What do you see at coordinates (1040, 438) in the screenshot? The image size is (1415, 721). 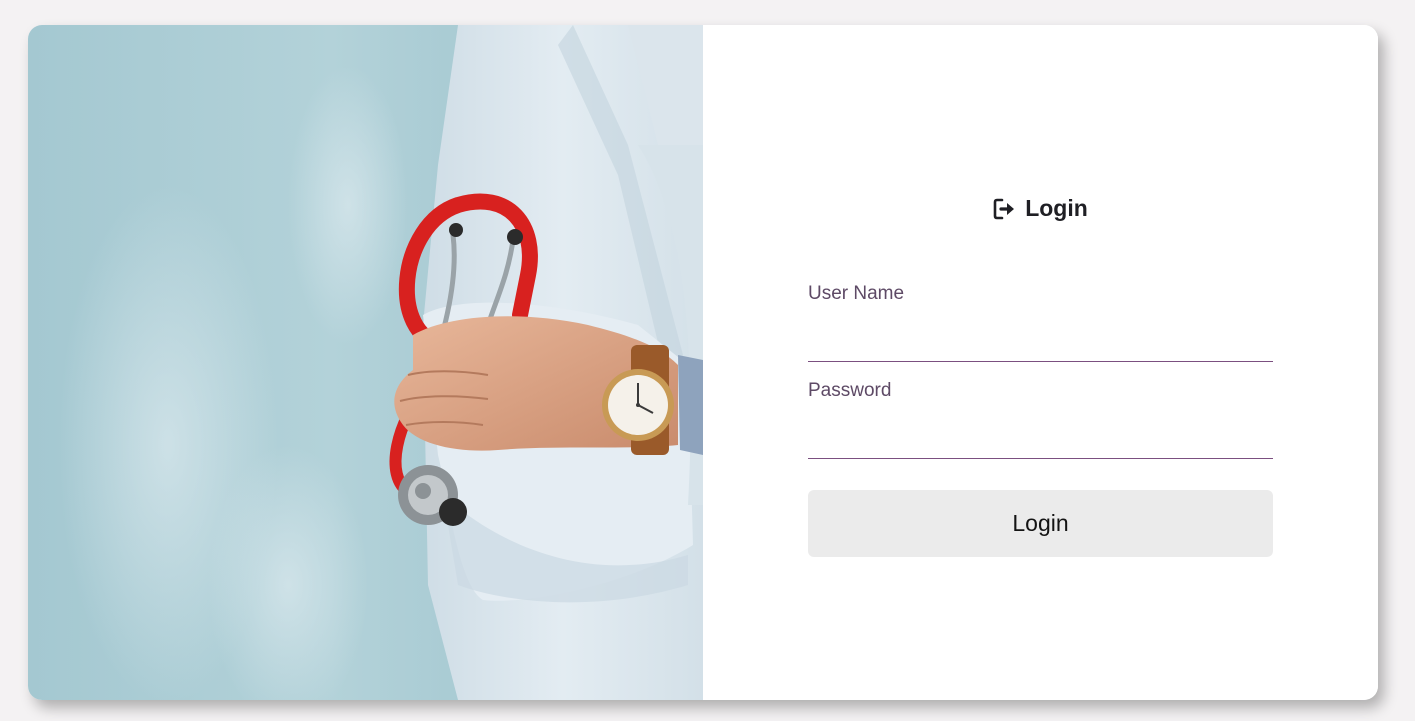 I see `password-input` at bounding box center [1040, 438].